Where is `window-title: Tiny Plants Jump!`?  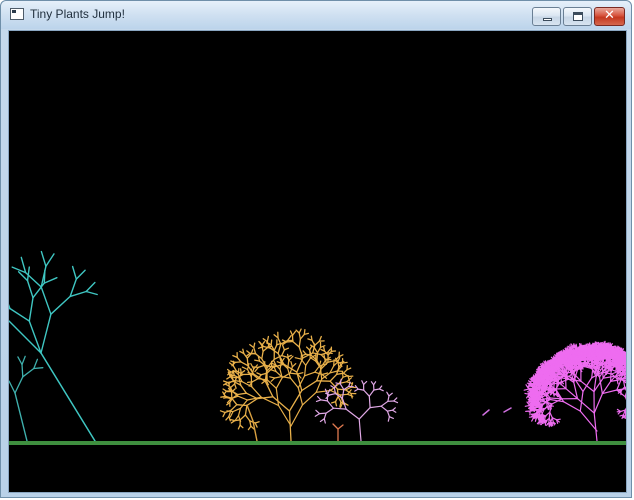 window-title: Tiny Plants Jump! is located at coordinates (77, 14).